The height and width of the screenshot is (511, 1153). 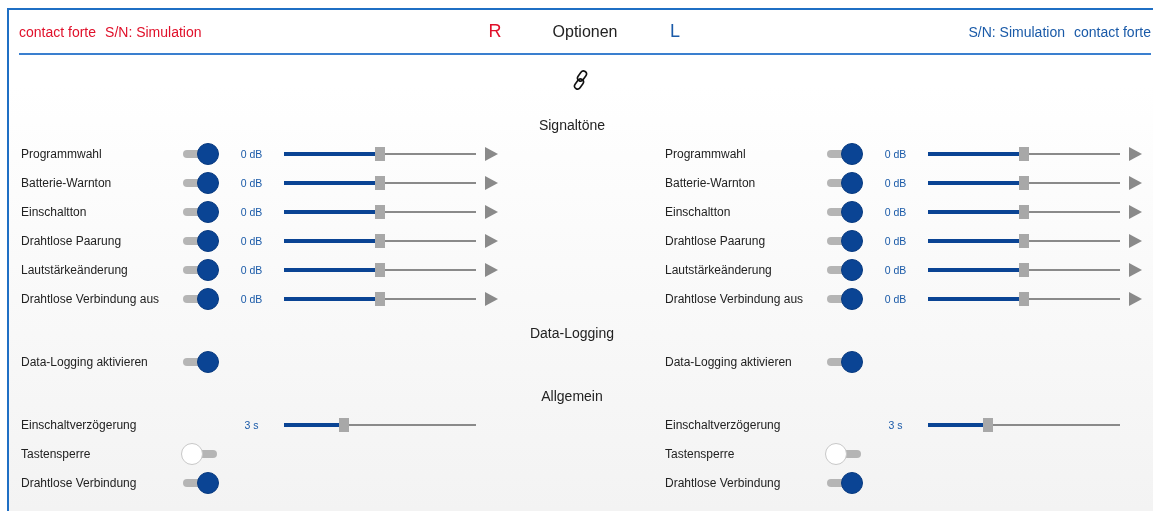 What do you see at coordinates (572, 333) in the screenshot?
I see `section-title: Data-Logging` at bounding box center [572, 333].